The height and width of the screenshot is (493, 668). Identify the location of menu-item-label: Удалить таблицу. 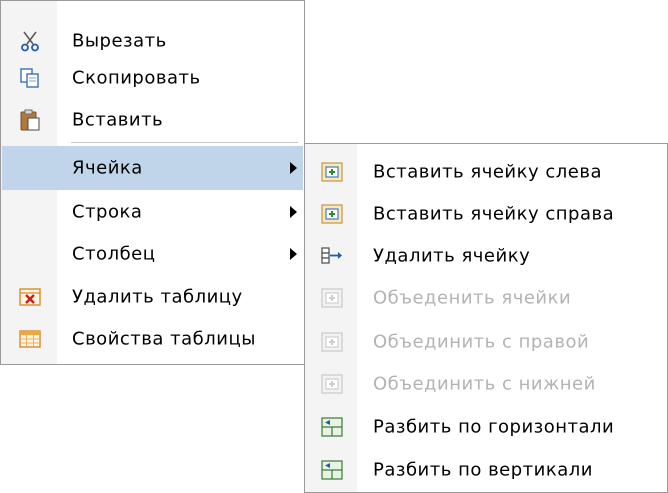
(157, 297).